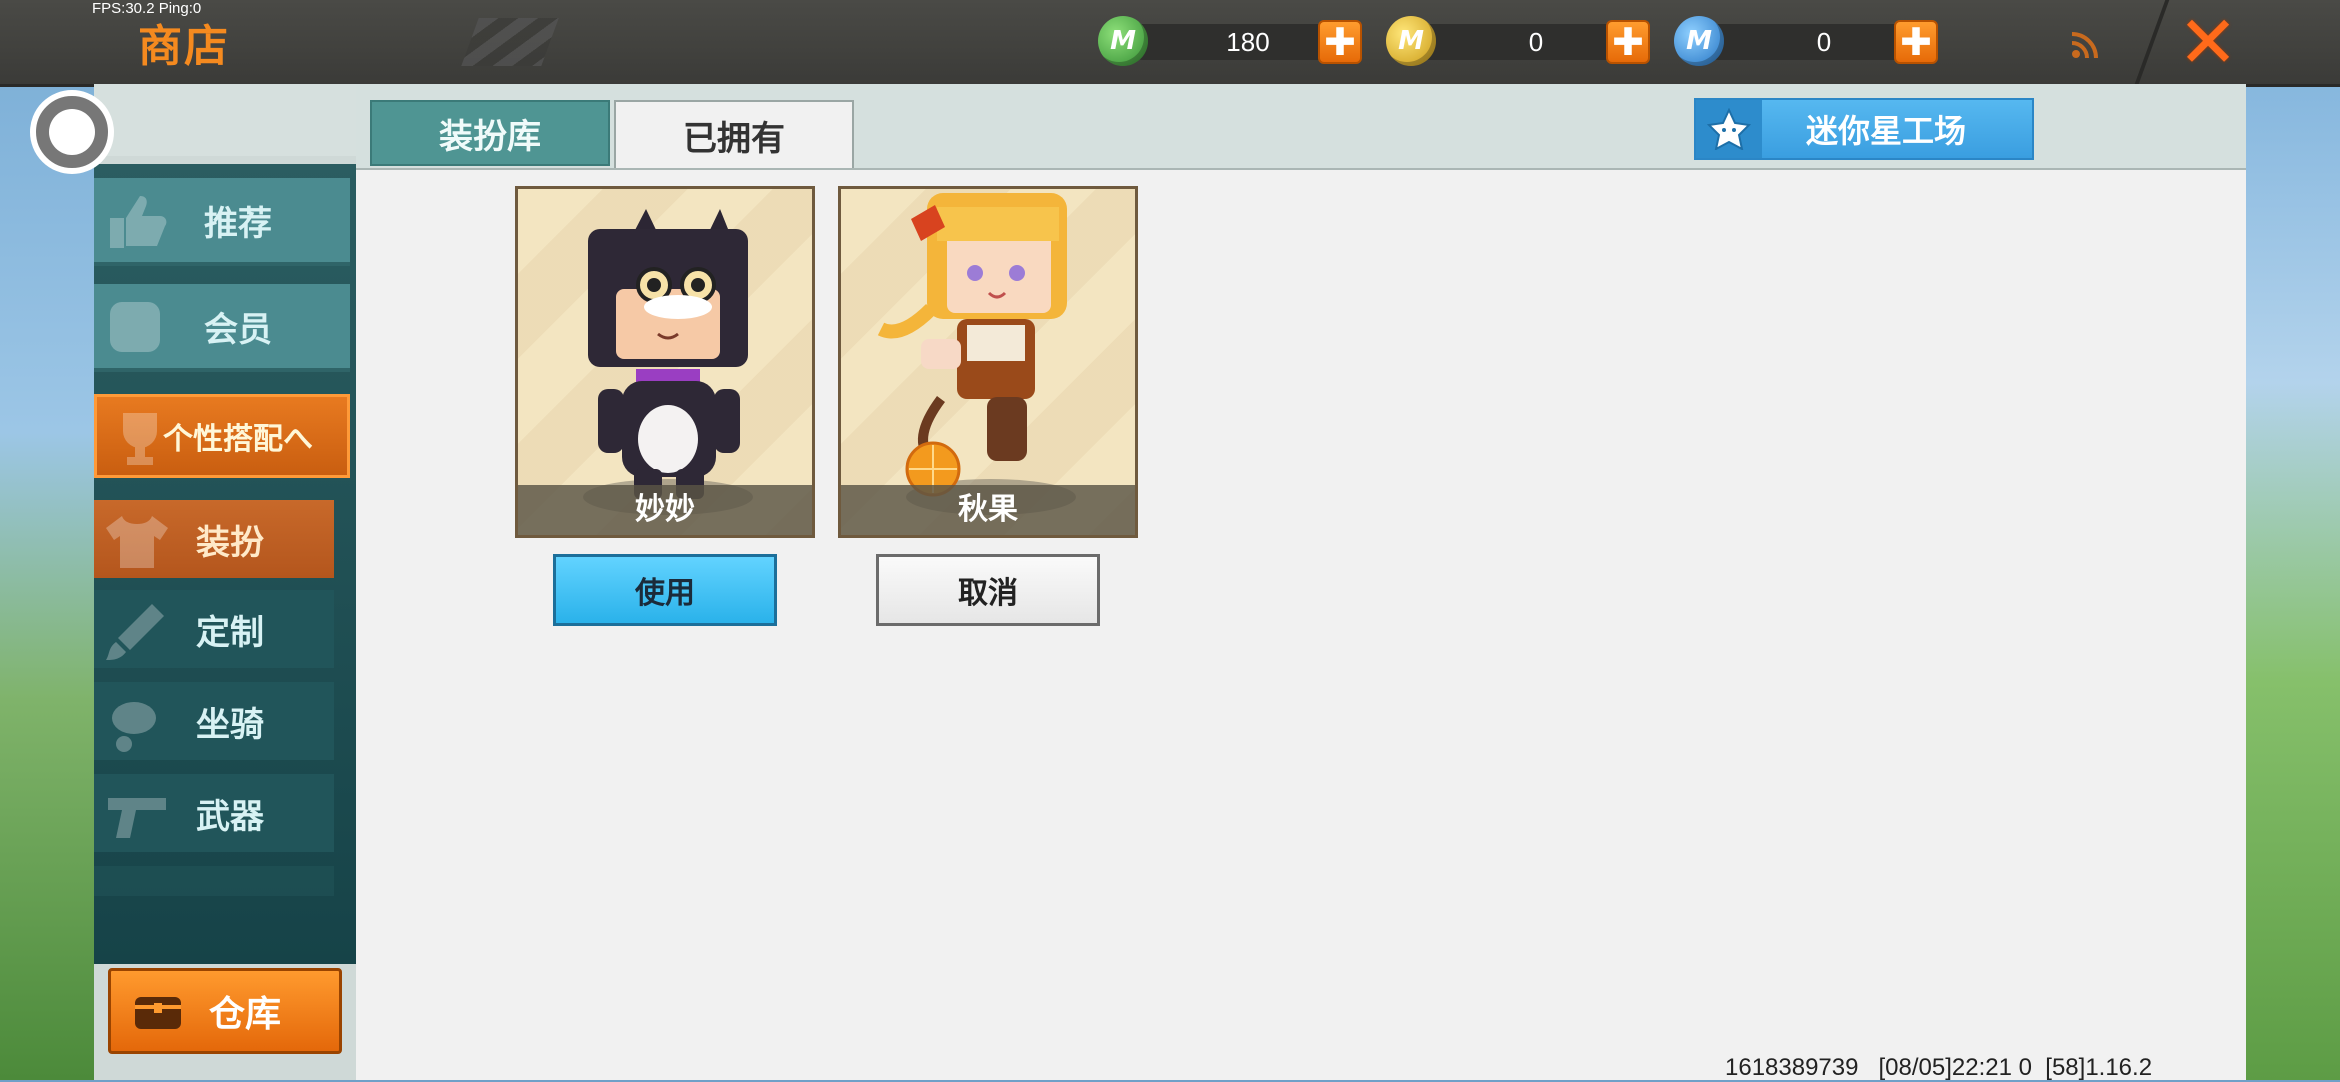 The image size is (2340, 1082). I want to click on sidebar-item-custom: 定制, so click(214, 629).